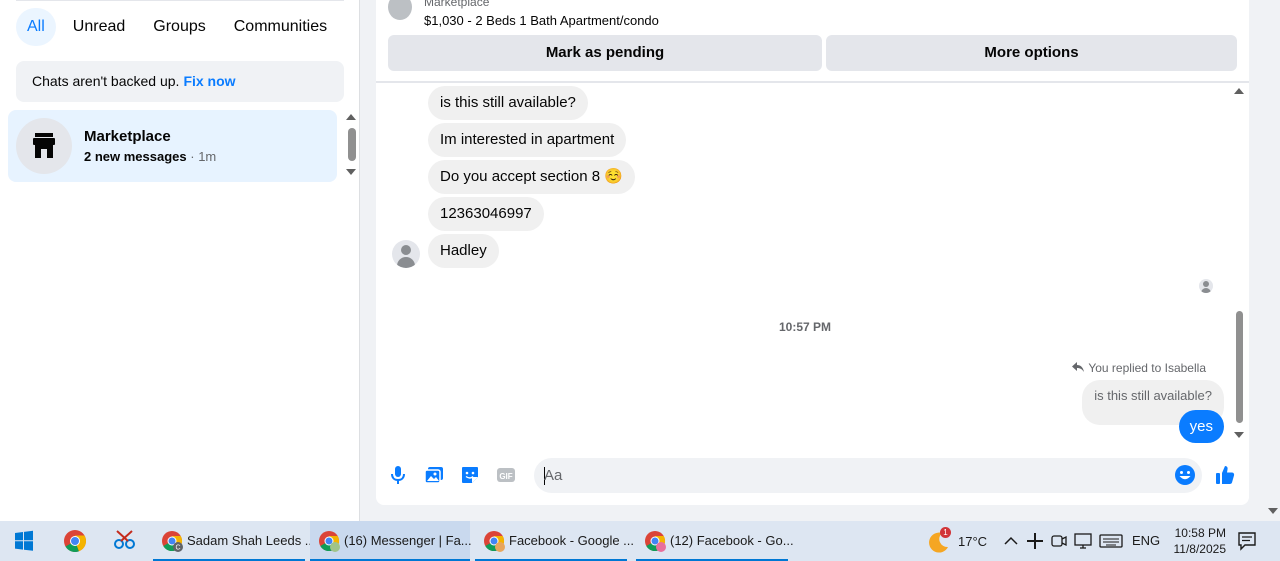  What do you see at coordinates (470, 475) in the screenshot?
I see `sticker-icon` at bounding box center [470, 475].